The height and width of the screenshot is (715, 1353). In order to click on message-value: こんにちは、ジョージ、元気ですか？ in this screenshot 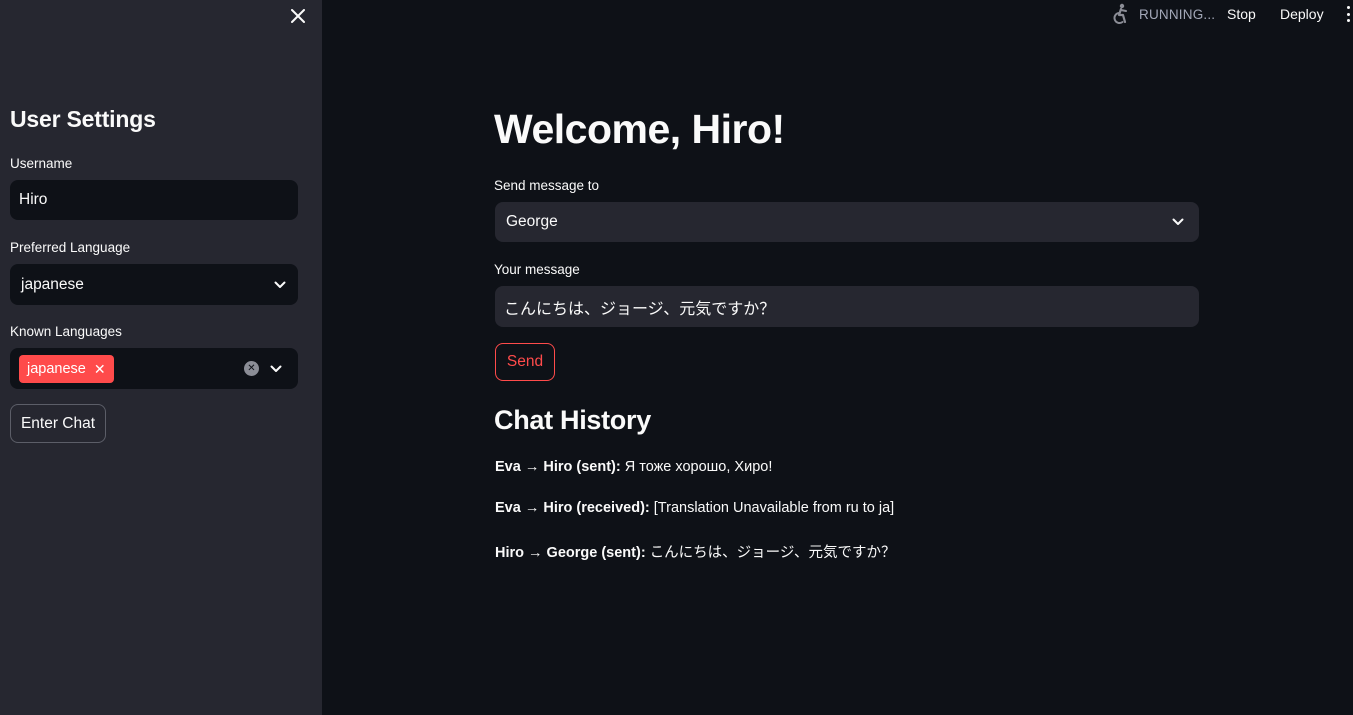, I will do `click(640, 309)`.